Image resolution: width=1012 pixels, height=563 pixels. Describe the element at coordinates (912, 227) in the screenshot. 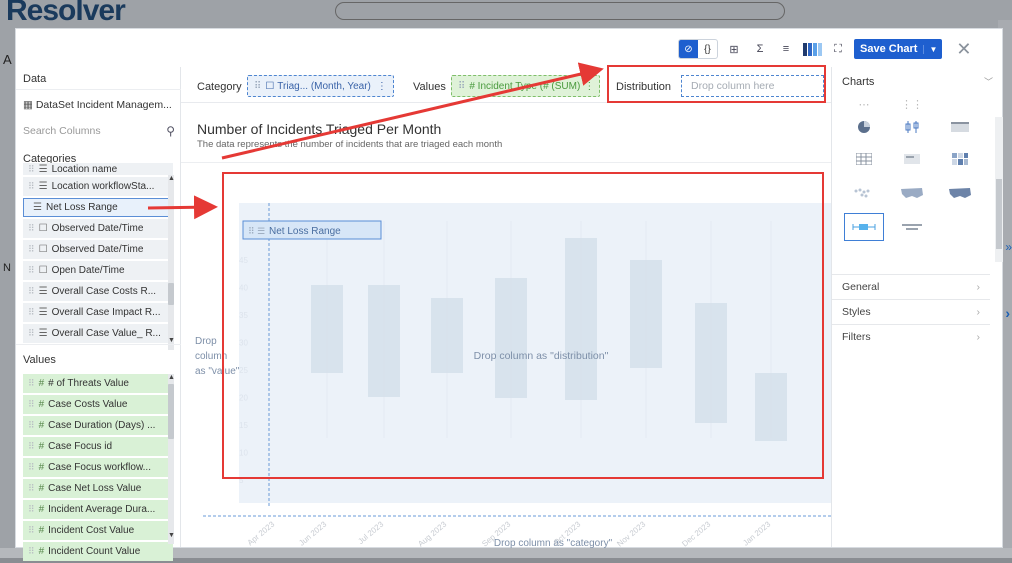

I see `bullet-chart-icon` at that location.